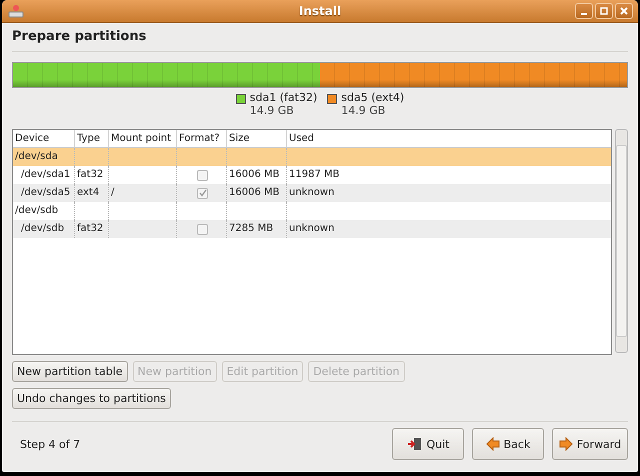 Image resolution: width=640 pixels, height=476 pixels. Describe the element at coordinates (284, 97) in the screenshot. I see `legend-label: sda1 (fat32)` at that location.